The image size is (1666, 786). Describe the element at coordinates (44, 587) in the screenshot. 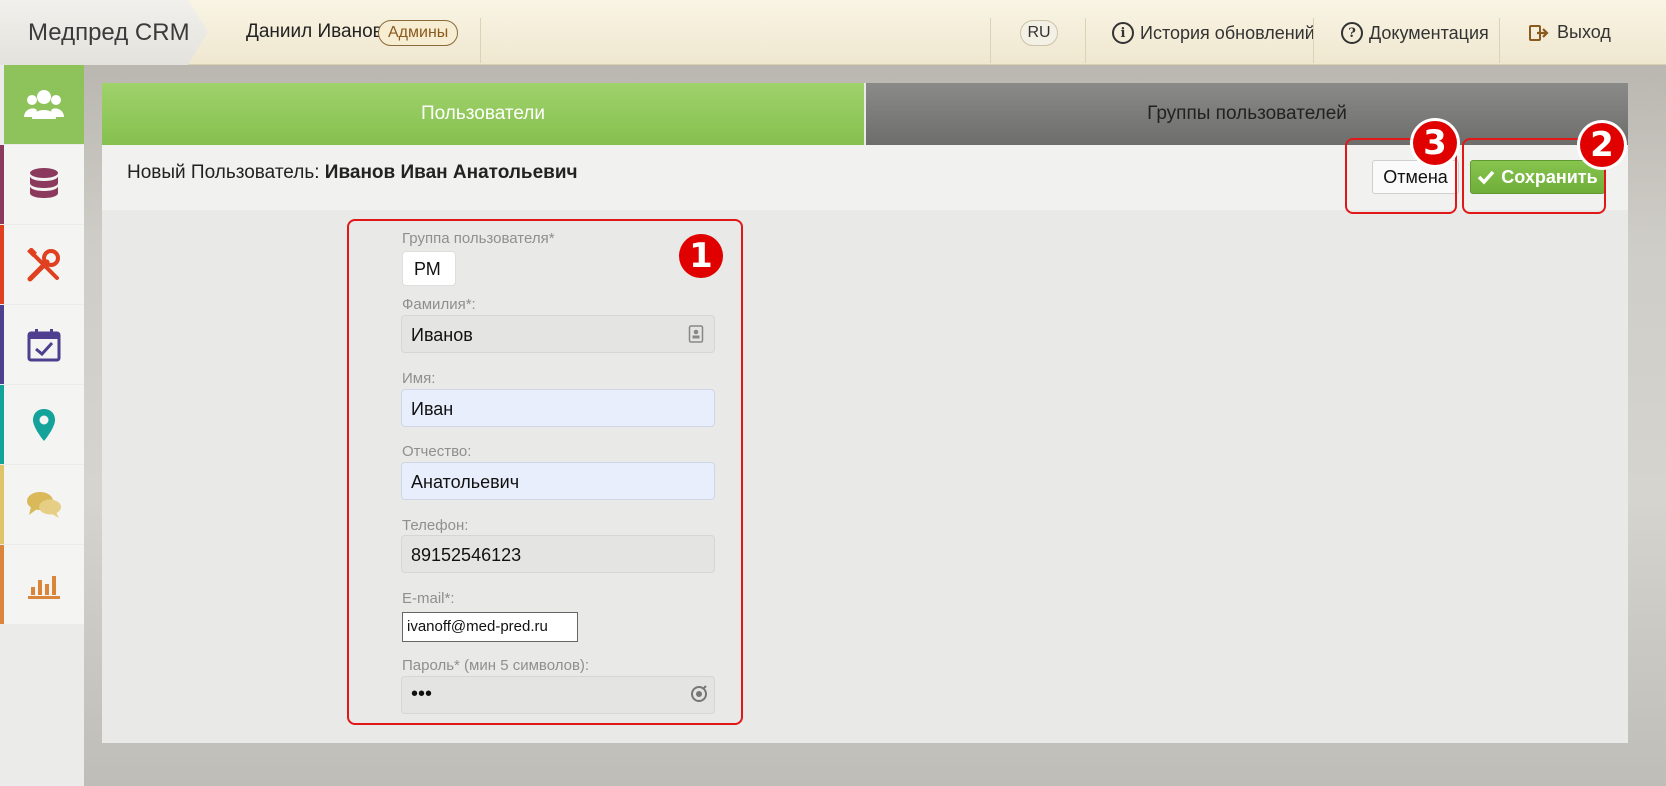

I see `bar-chart-icon` at that location.